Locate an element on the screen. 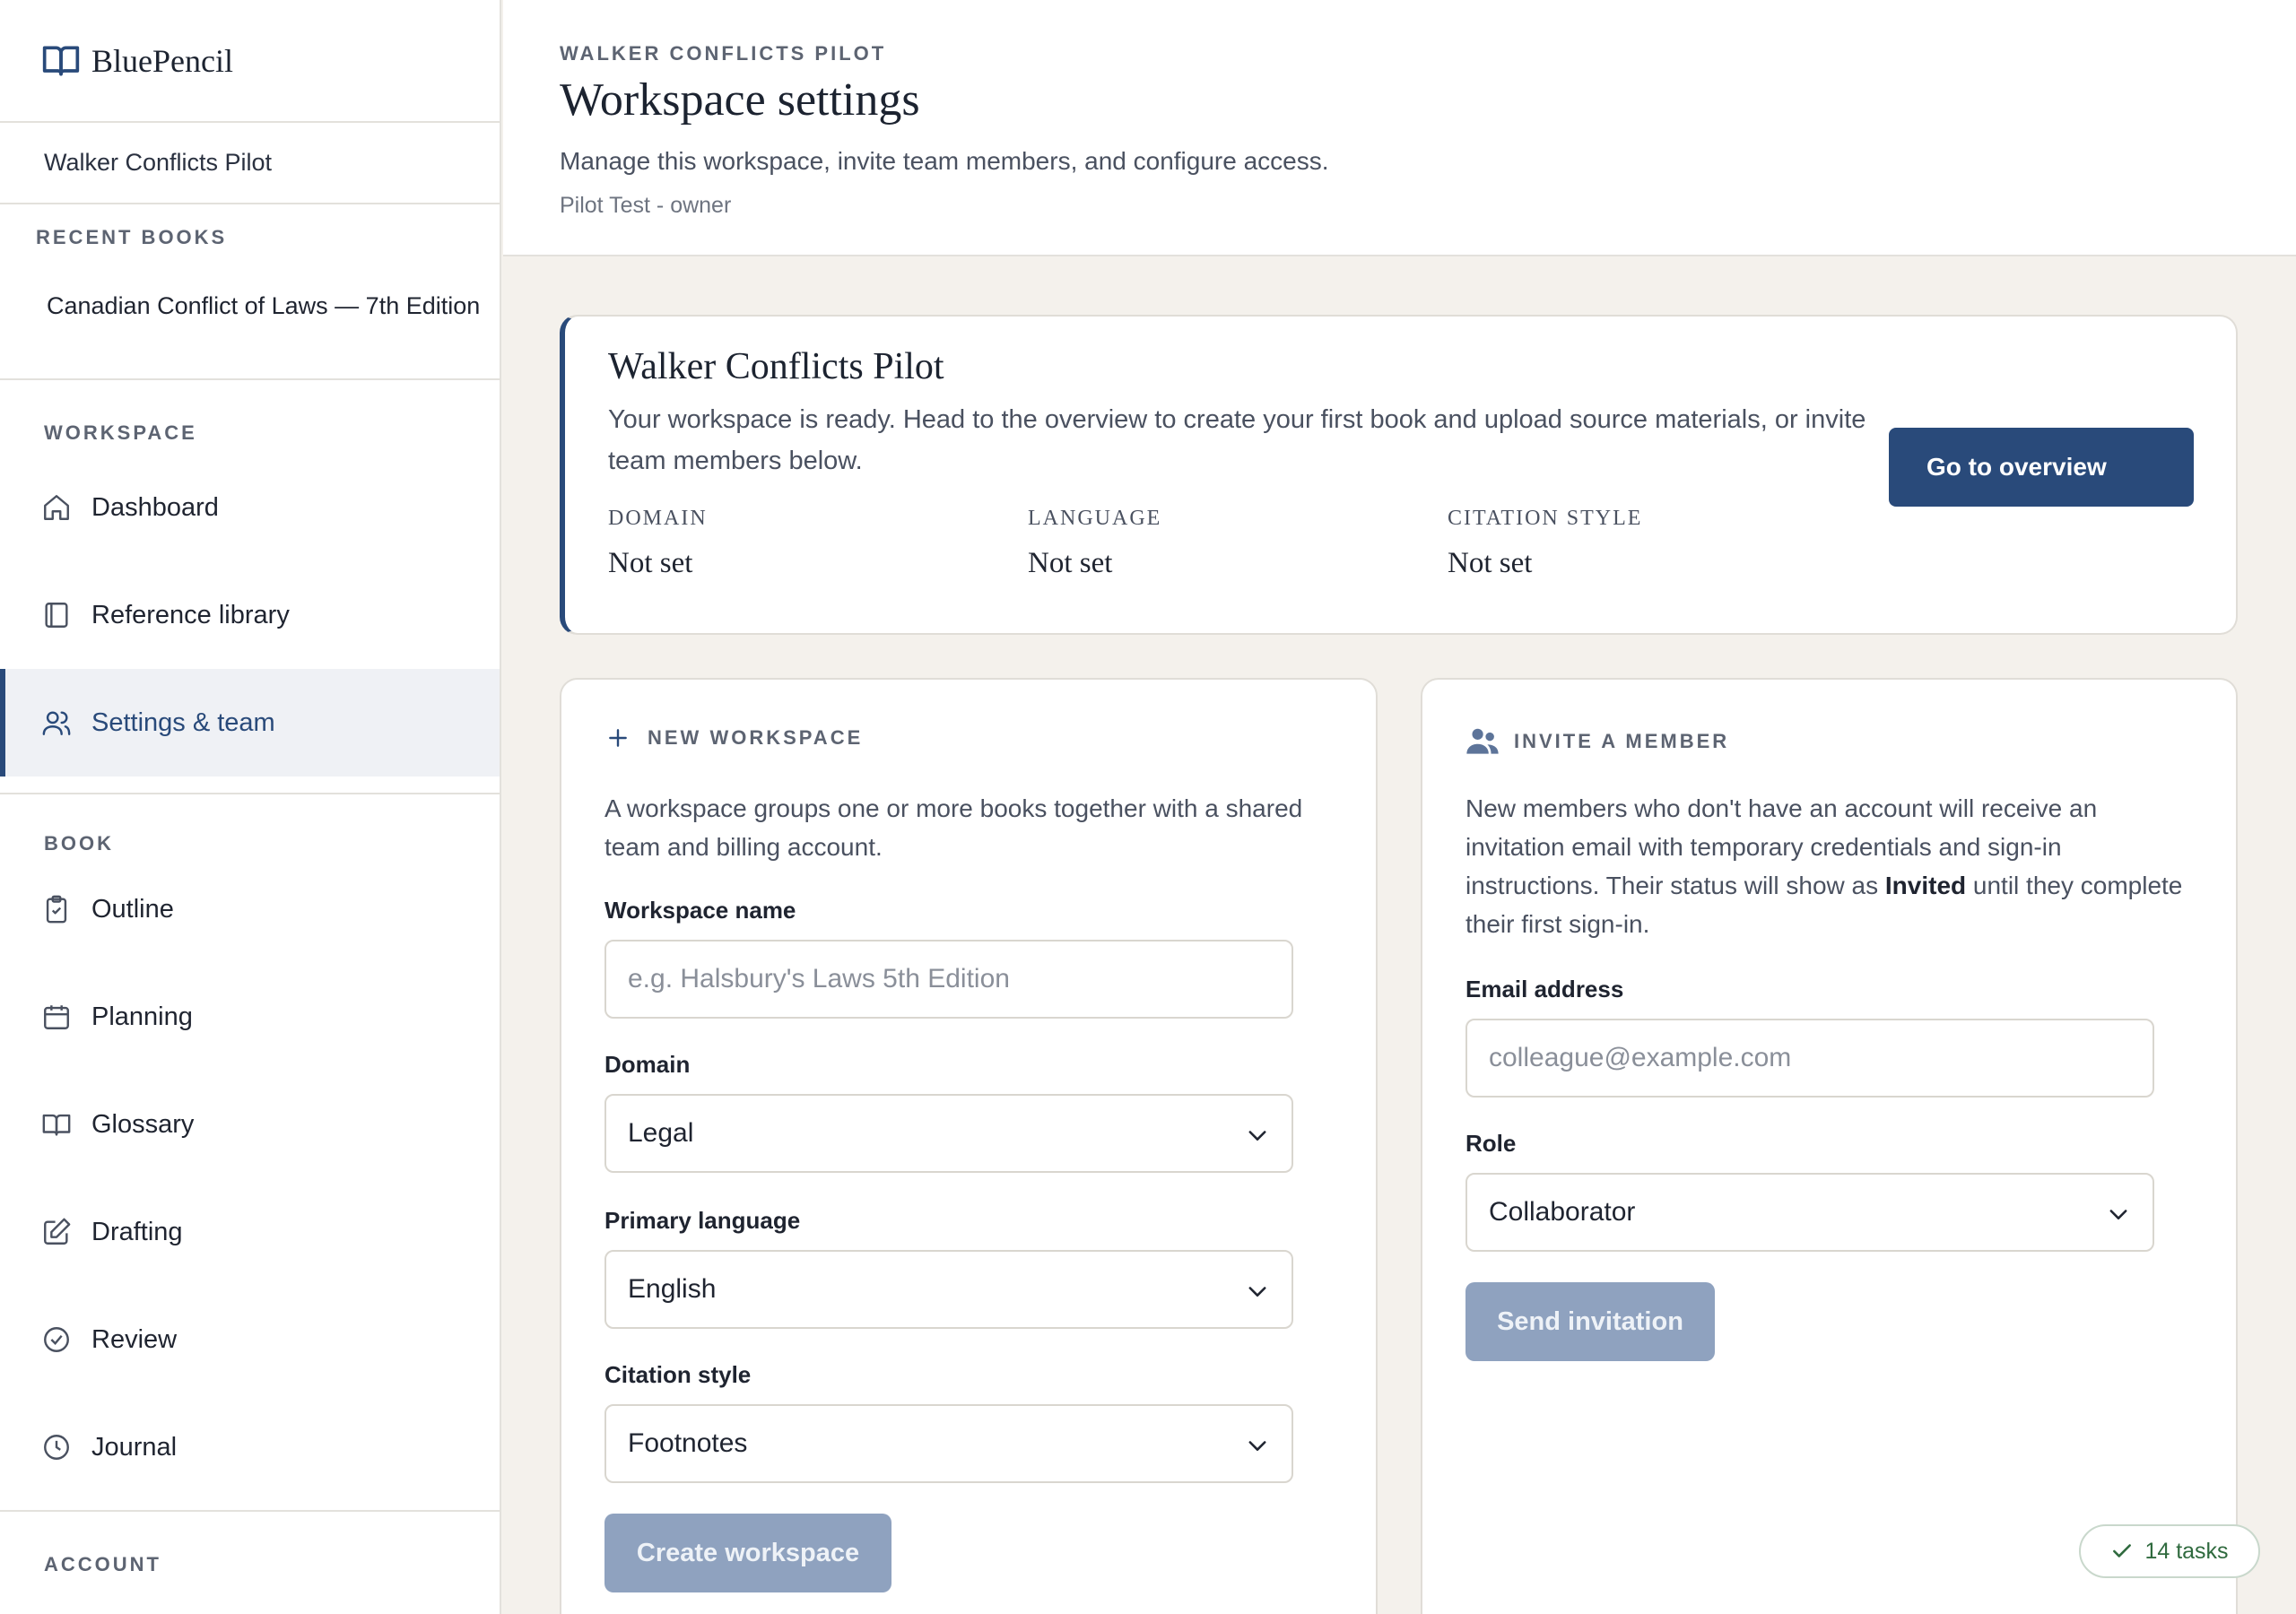  workspace-name-input is located at coordinates (948, 979).